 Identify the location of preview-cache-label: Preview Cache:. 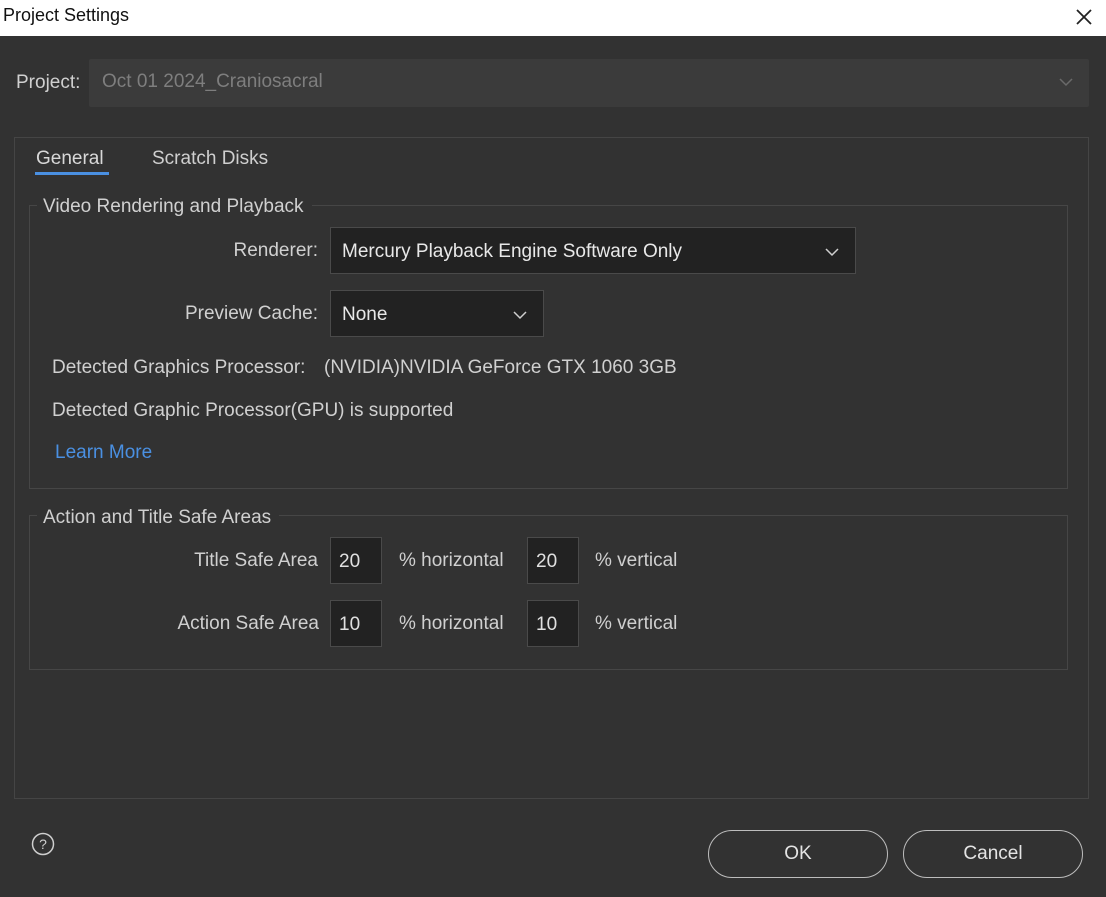
(251, 313).